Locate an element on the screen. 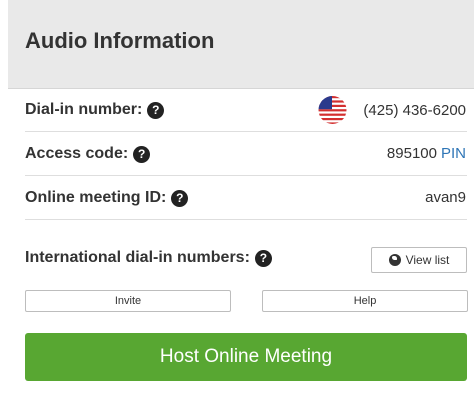 The height and width of the screenshot is (397, 474). international-label-wrap: International dial-in numbers: ? is located at coordinates (148, 258).